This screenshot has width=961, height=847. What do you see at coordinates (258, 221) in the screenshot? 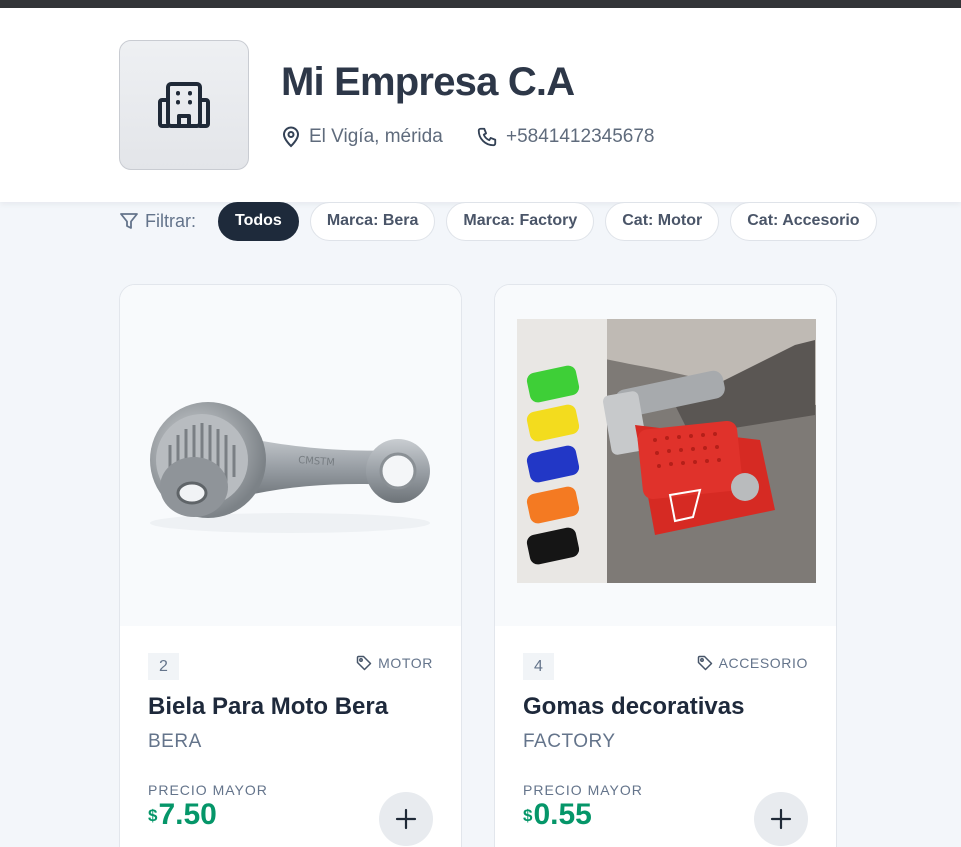
I see `filter-chip-todos: Todos` at bounding box center [258, 221].